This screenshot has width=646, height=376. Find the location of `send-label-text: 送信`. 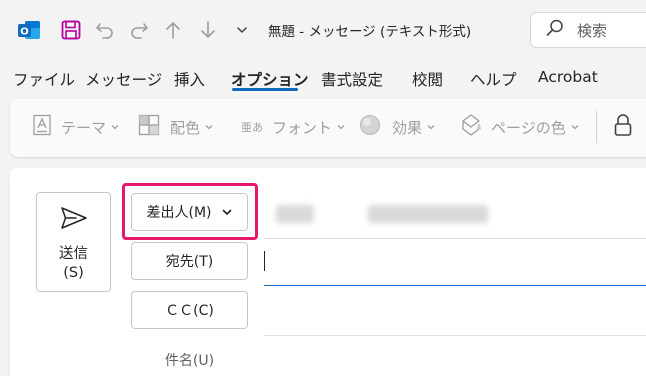

send-label-text: 送信 is located at coordinates (73, 254).